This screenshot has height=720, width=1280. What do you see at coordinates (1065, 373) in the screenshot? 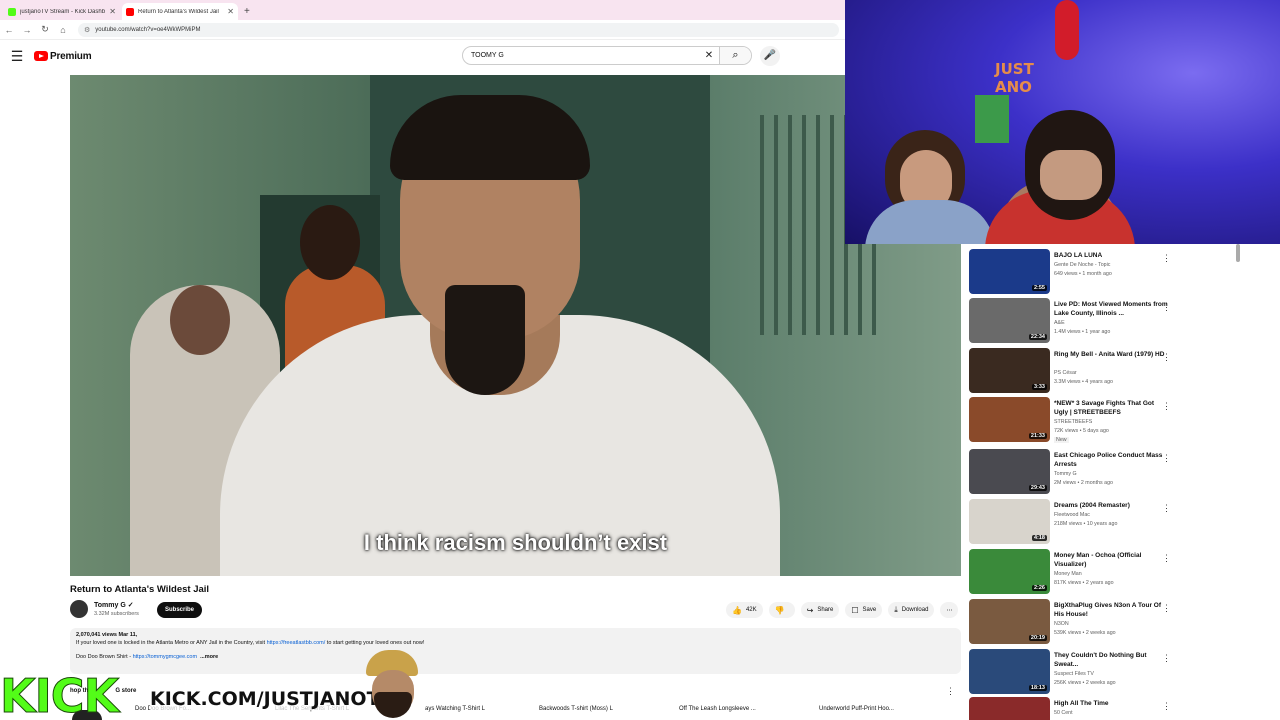
I see `channel-name: PS César` at bounding box center [1065, 373].